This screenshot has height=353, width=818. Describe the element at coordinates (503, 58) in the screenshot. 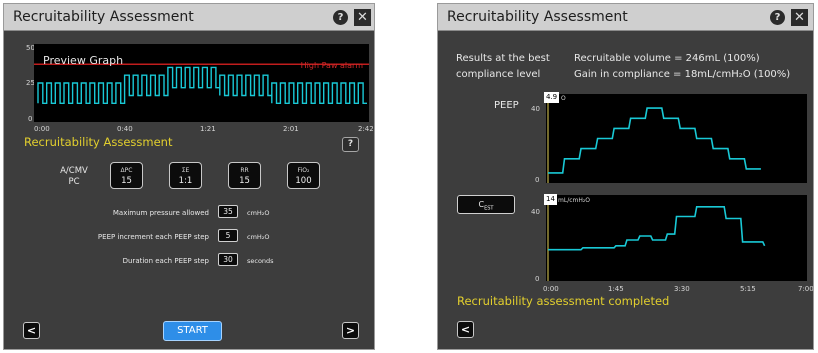

I see `results-heading-line1: Results at the best` at that location.